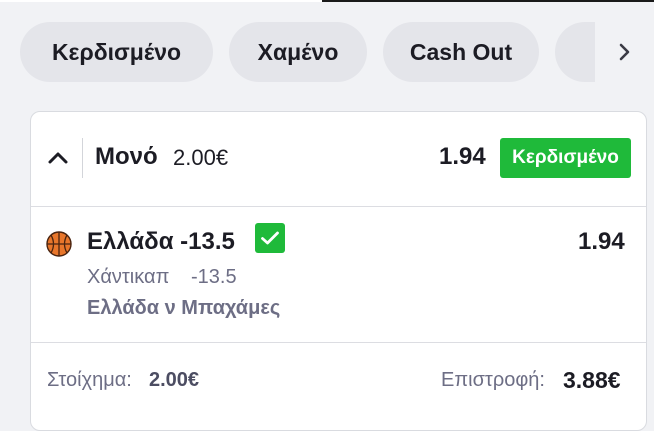 Image resolution: width=654 pixels, height=431 pixels. I want to click on stake-label: Στοίχημα:, so click(89, 380).